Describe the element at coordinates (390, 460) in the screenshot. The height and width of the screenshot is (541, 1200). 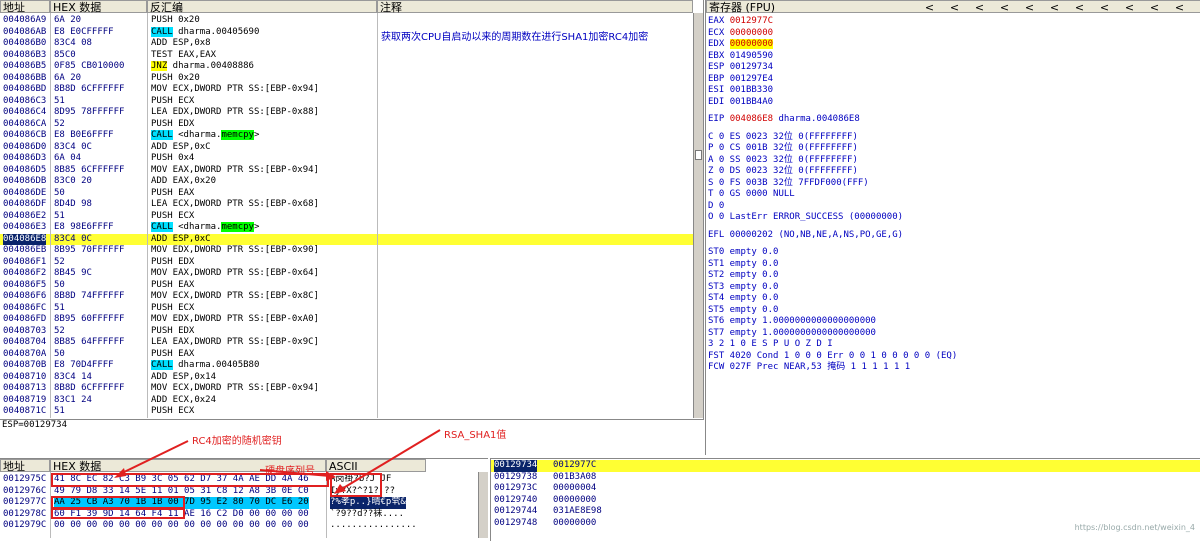
I see `arrow-rsa-sha1` at that location.